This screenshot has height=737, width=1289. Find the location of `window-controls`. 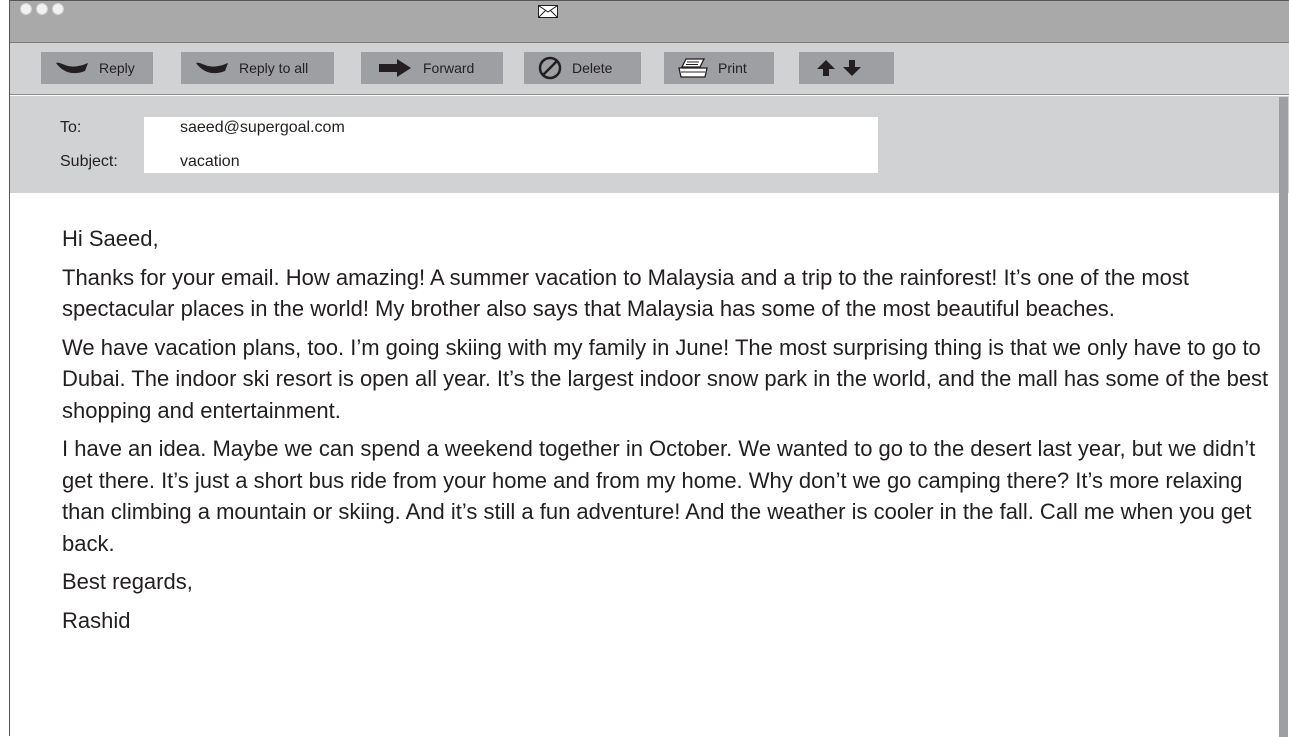

window-controls is located at coordinates (42, 9).